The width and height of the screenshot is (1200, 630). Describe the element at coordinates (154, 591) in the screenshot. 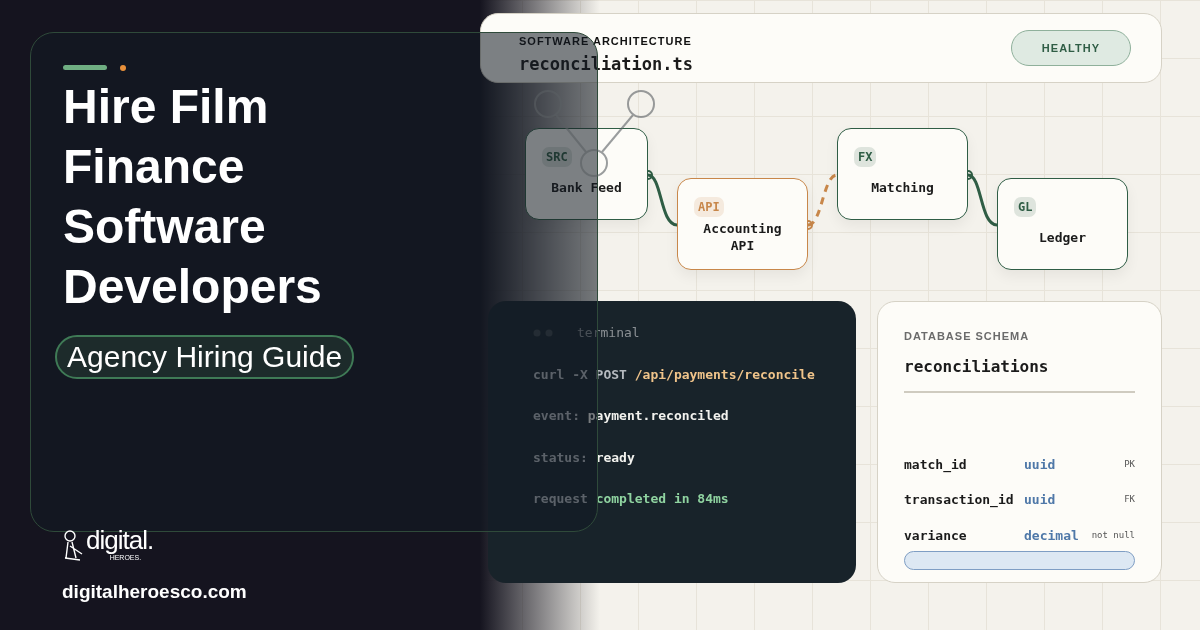

I see `website-url: digitalheroesco.com` at that location.